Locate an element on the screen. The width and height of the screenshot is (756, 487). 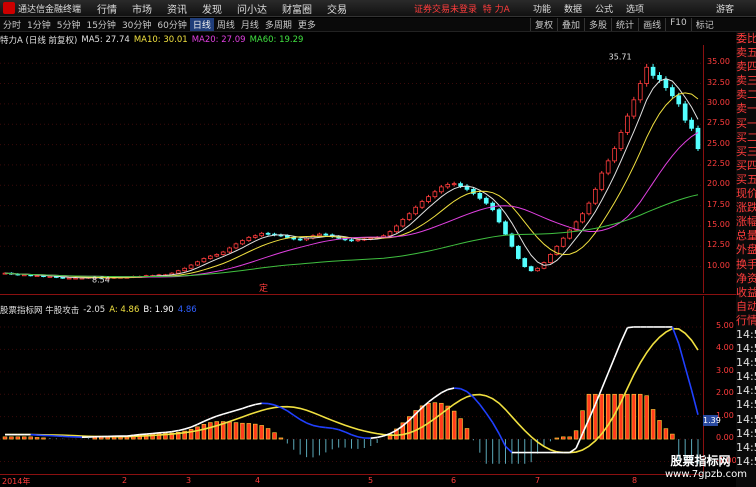
watermark-line2: www.7gpzb.com is located at coordinates (706, 474).